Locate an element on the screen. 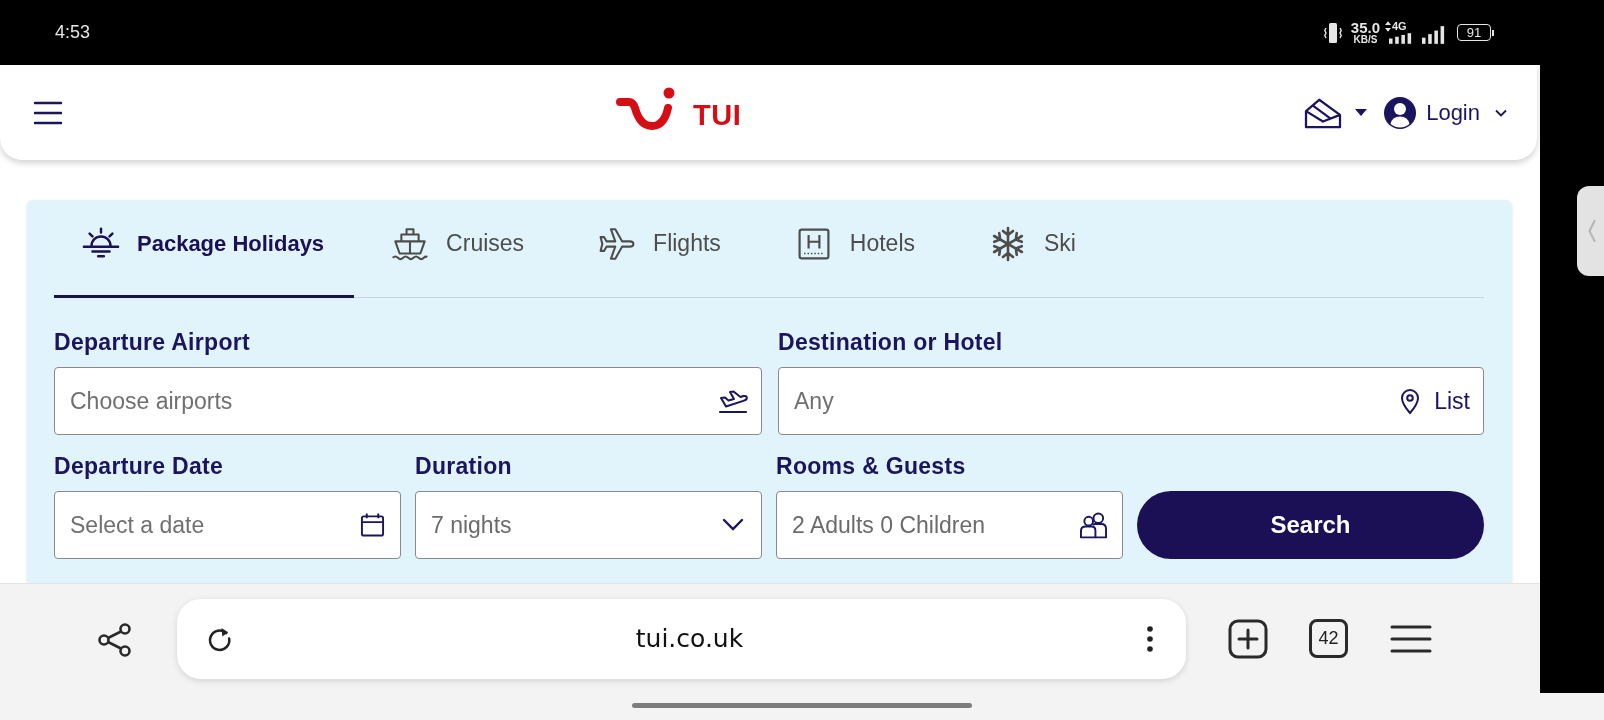 Image resolution: width=1604 pixels, height=720 pixels. product-tab: Package Holidays is located at coordinates (204, 249).